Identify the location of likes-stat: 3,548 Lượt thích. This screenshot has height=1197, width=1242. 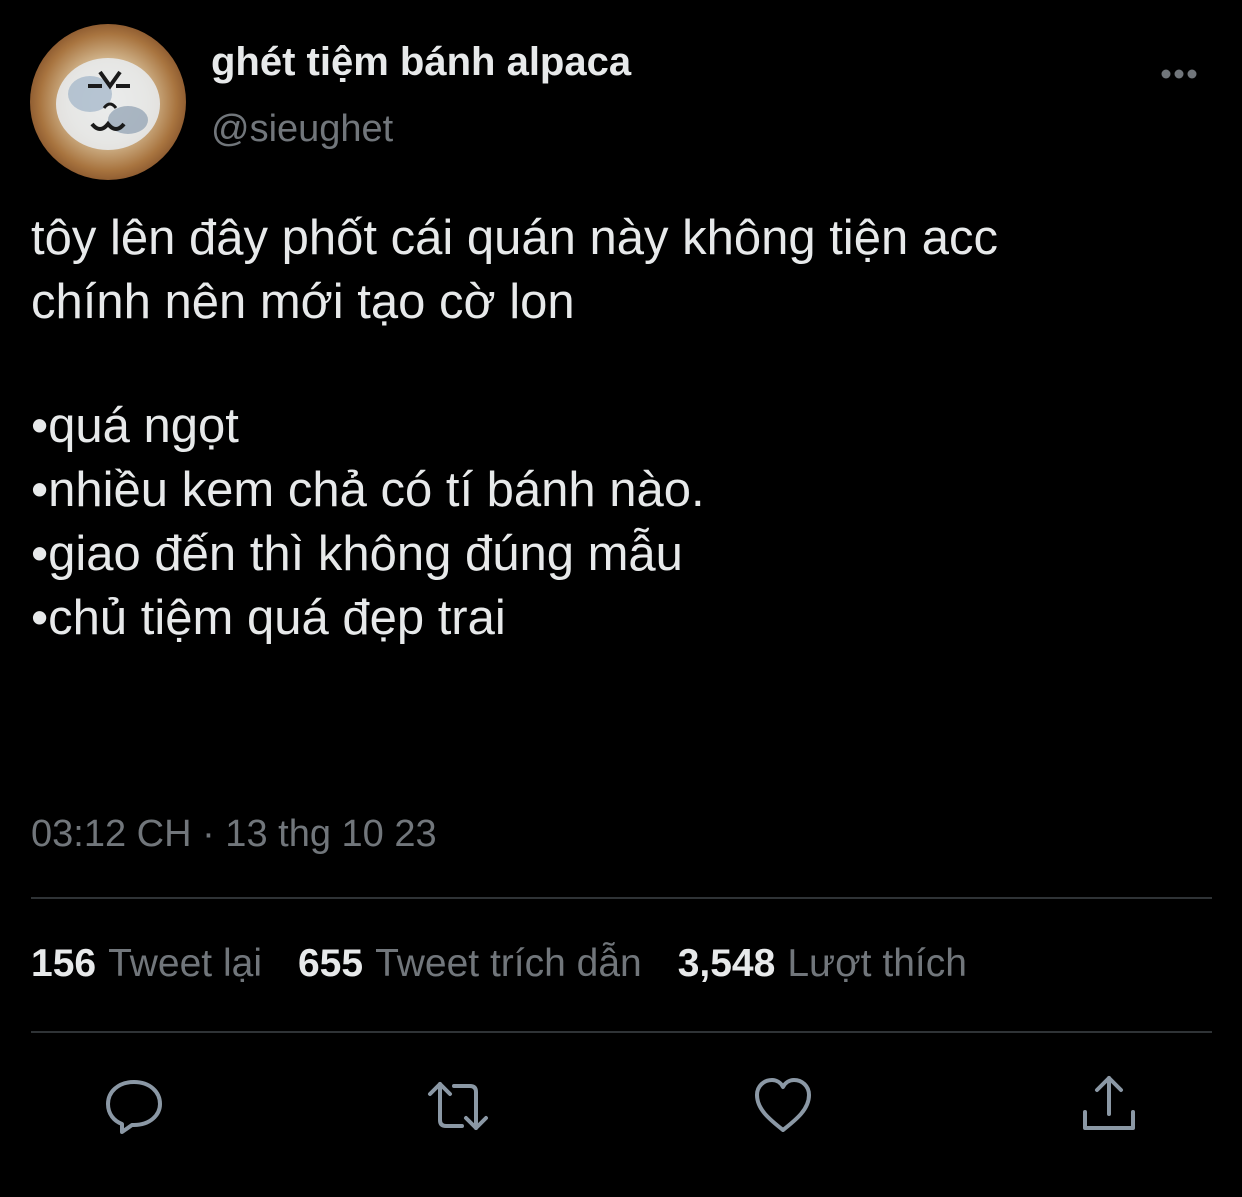
(822, 964).